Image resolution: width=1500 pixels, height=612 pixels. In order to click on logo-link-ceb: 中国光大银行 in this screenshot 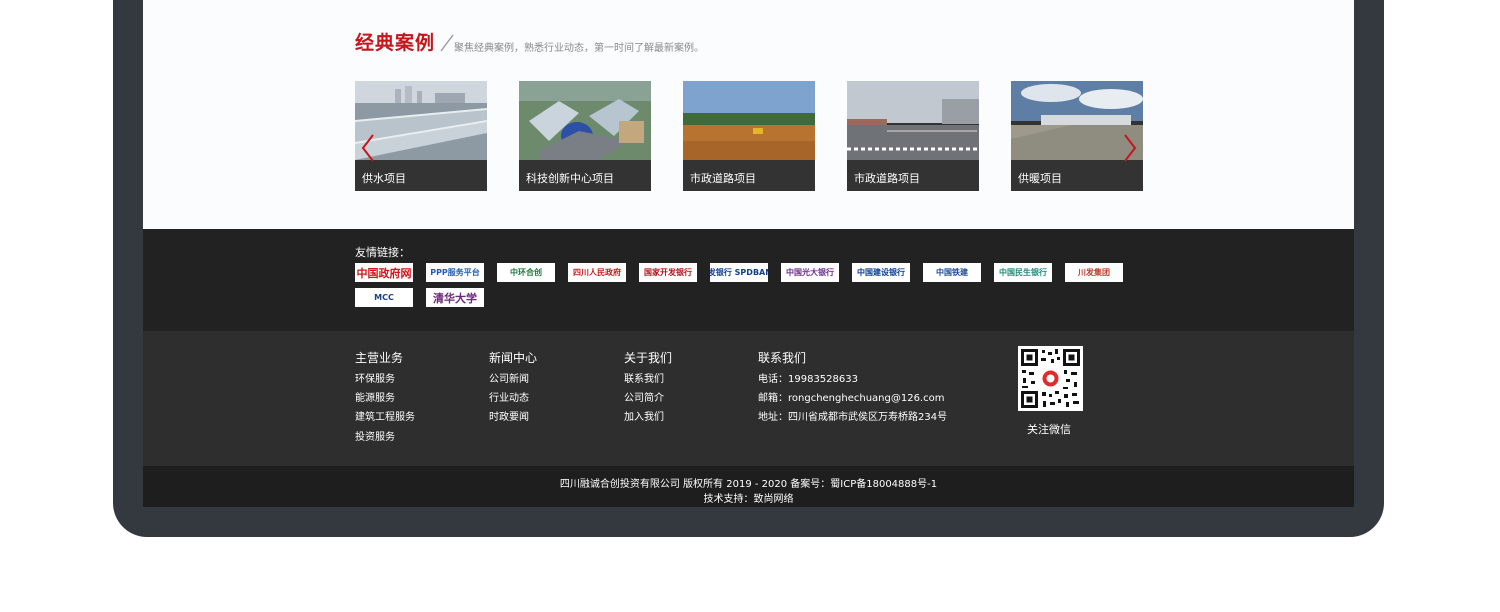, I will do `click(810, 272)`.